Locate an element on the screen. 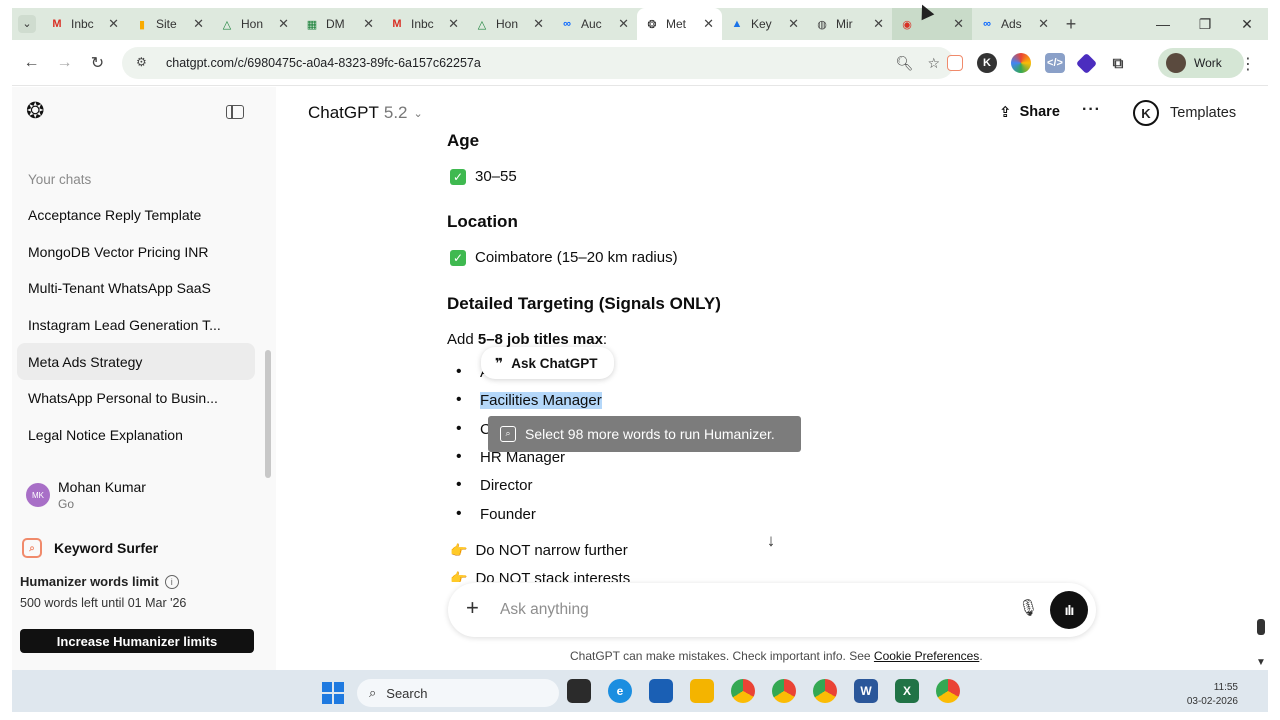 The height and width of the screenshot is (720, 1280). task-view-icon is located at coordinates (579, 691).